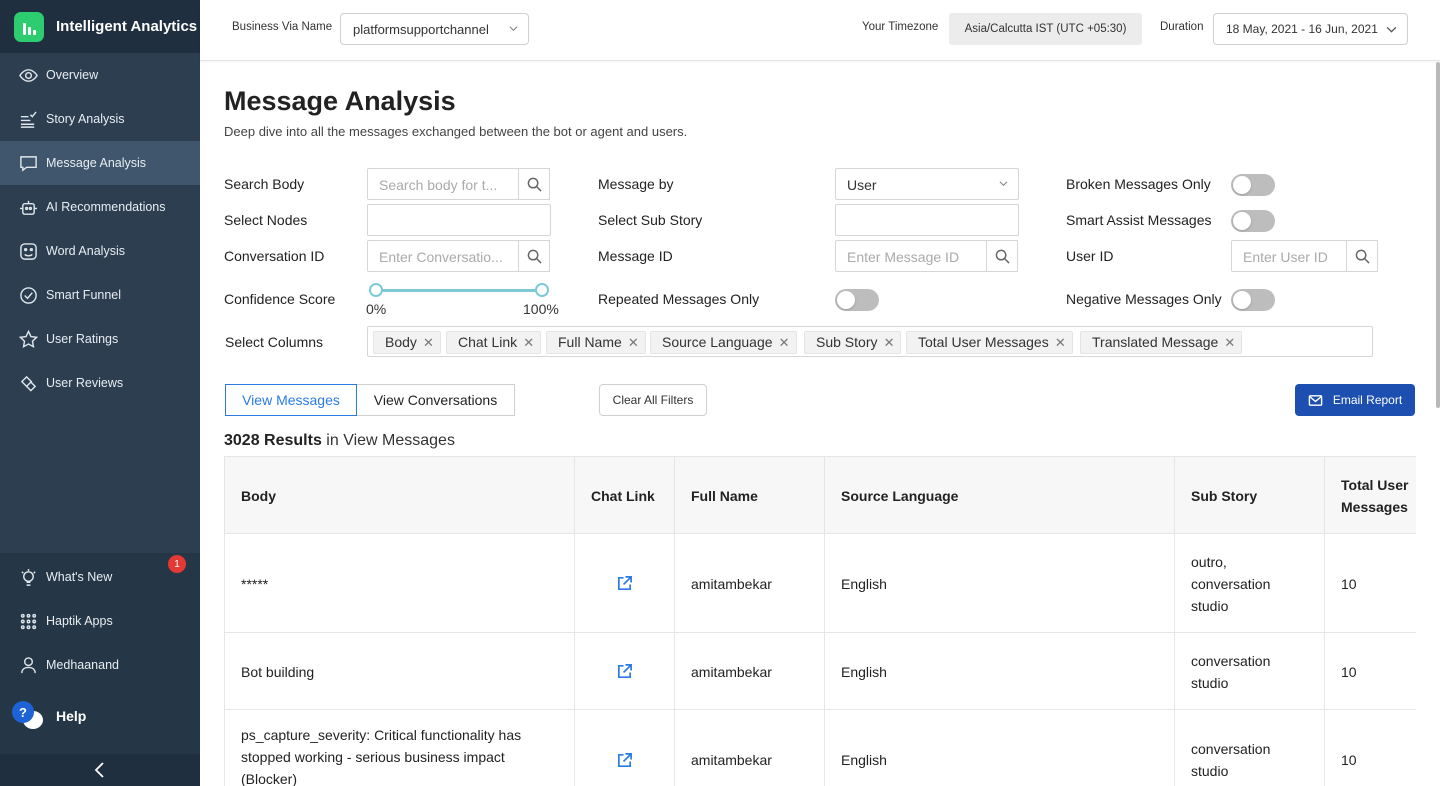 The width and height of the screenshot is (1440, 786). What do you see at coordinates (1253, 300) in the screenshot?
I see `negative-messages-toggle` at bounding box center [1253, 300].